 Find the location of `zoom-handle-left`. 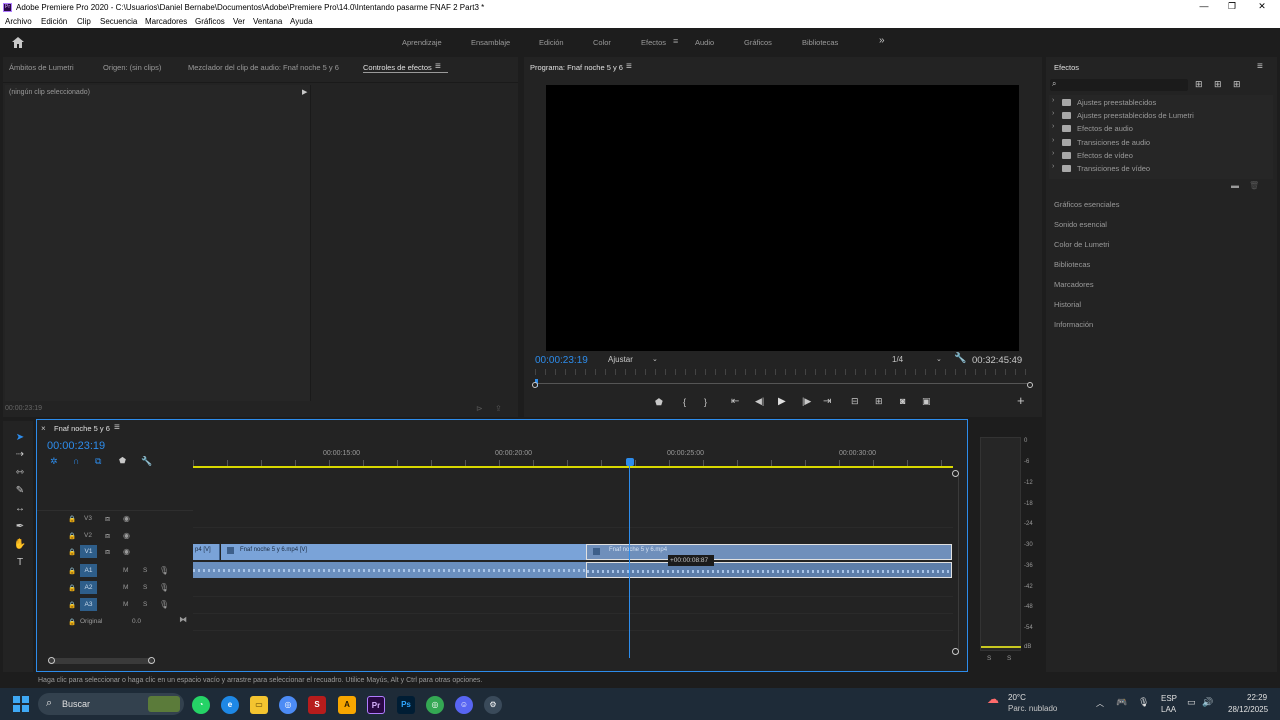

zoom-handle-left is located at coordinates (535, 385).